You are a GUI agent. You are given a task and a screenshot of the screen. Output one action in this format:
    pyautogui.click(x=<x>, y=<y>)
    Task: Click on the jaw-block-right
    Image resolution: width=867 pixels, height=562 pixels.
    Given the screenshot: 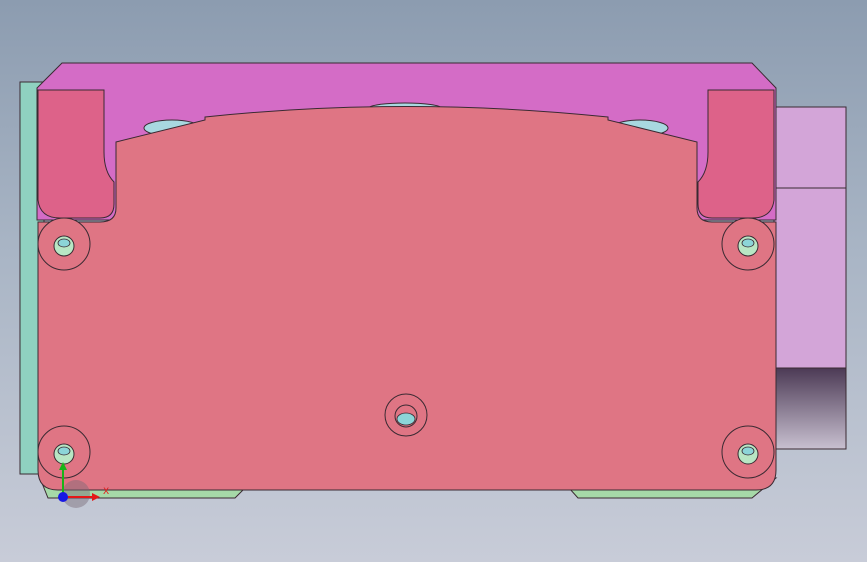 What is the action you would take?
    pyautogui.click(x=736, y=154)
    